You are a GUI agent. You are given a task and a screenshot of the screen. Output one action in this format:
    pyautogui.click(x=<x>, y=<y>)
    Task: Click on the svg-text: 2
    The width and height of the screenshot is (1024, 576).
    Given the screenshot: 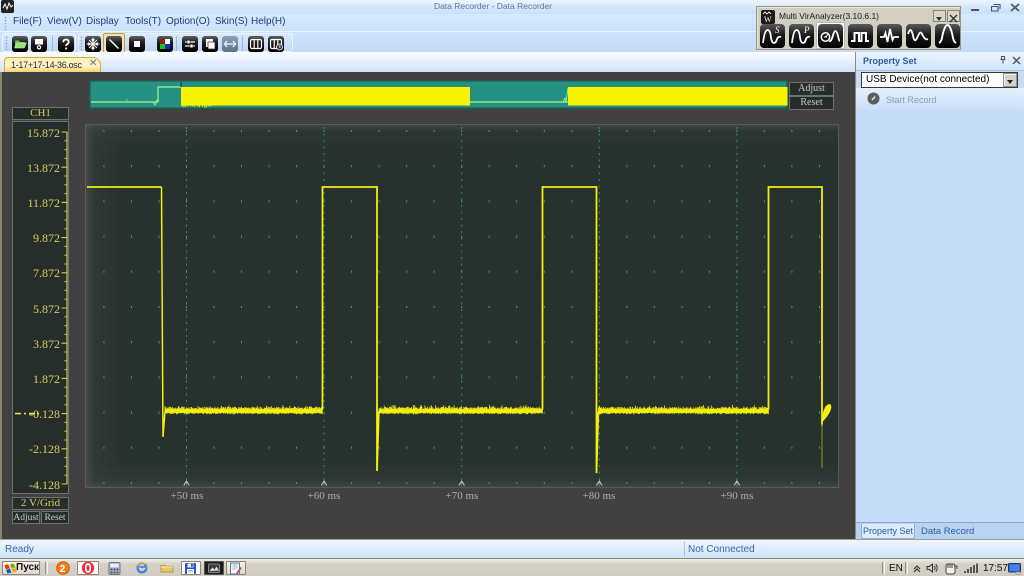 What is the action you would take?
    pyautogui.click(x=63, y=569)
    